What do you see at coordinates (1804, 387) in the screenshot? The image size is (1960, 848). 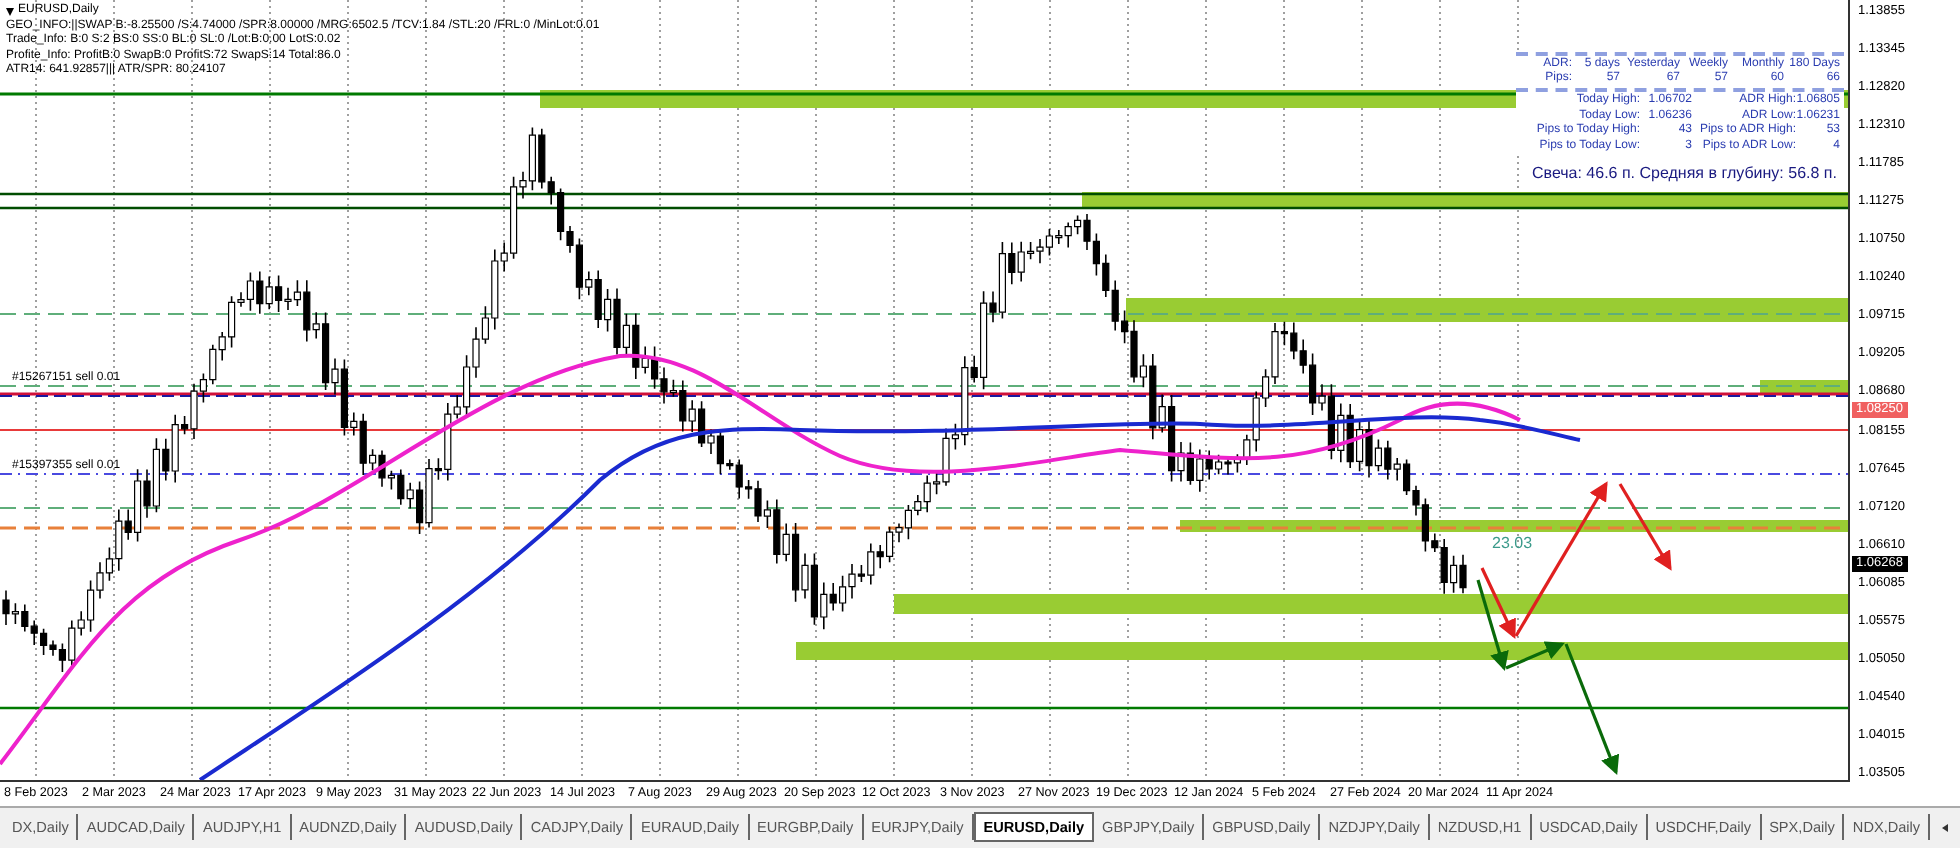 I see `zone-bar` at bounding box center [1804, 387].